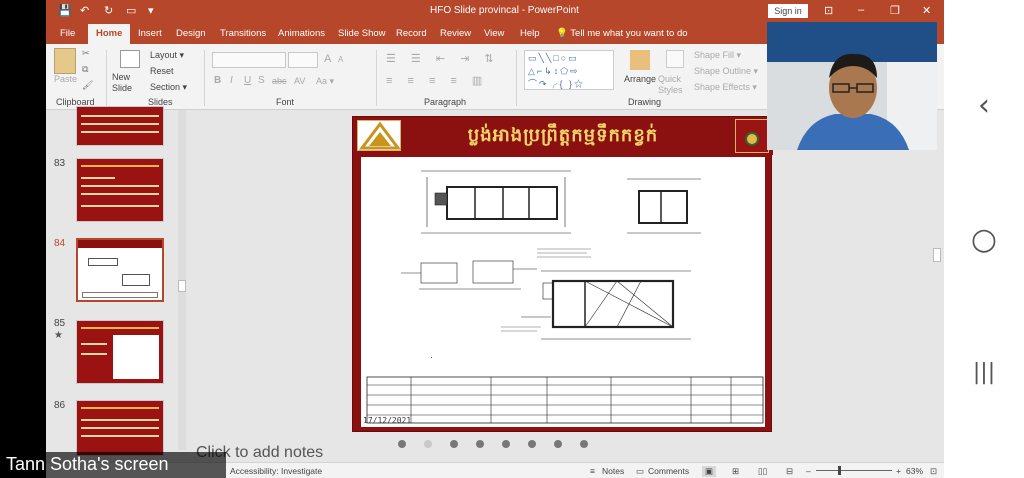 This screenshot has width=1024, height=478. Describe the element at coordinates (914, 471) in the screenshot. I see `zoom-level: 63%` at that location.